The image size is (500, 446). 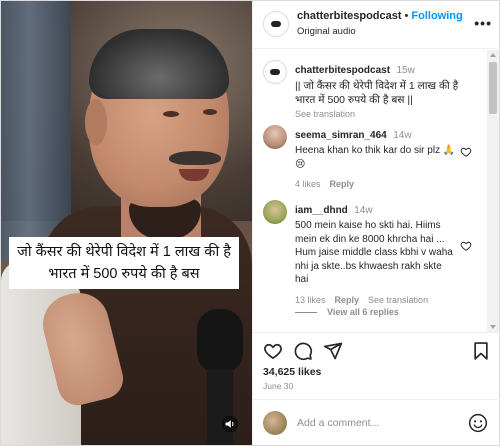 What do you see at coordinates (306, 312) in the screenshot?
I see `replies-divider` at bounding box center [306, 312].